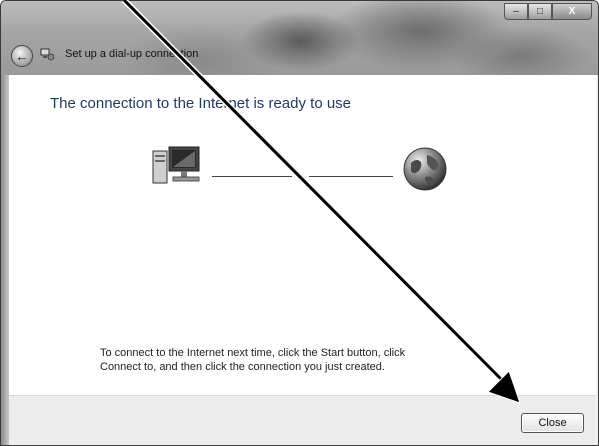  I want to click on back-button: ←, so click(22, 56).